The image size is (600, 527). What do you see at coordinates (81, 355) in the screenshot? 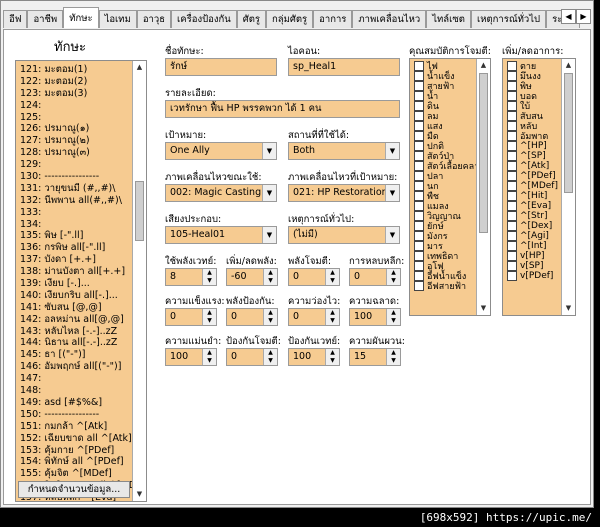
I see `list-item: 145: ธา [("-")]` at bounding box center [81, 355].